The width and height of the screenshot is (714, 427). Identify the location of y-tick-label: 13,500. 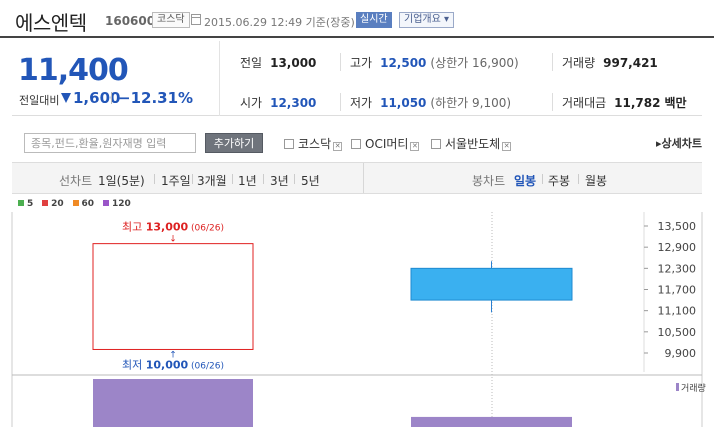
(677, 226).